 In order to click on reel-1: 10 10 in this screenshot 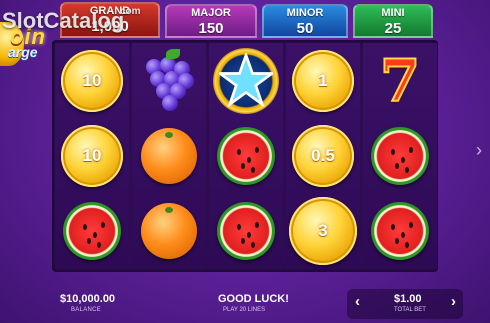, I will do `click(92, 156)`.